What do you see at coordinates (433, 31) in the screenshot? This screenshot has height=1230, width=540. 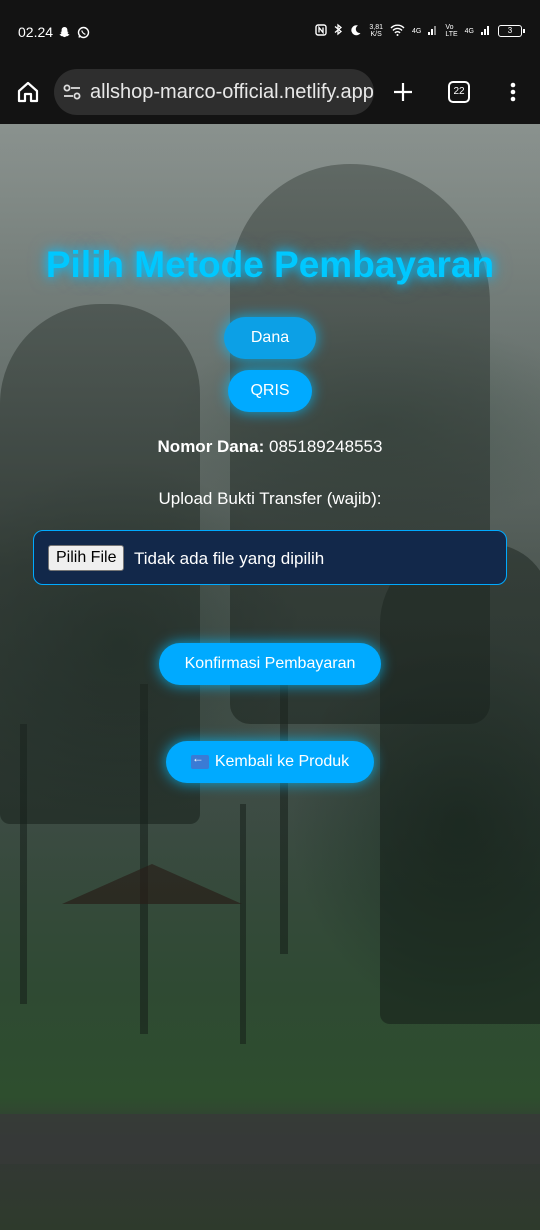 I see `signal-sim1-icon` at bounding box center [433, 31].